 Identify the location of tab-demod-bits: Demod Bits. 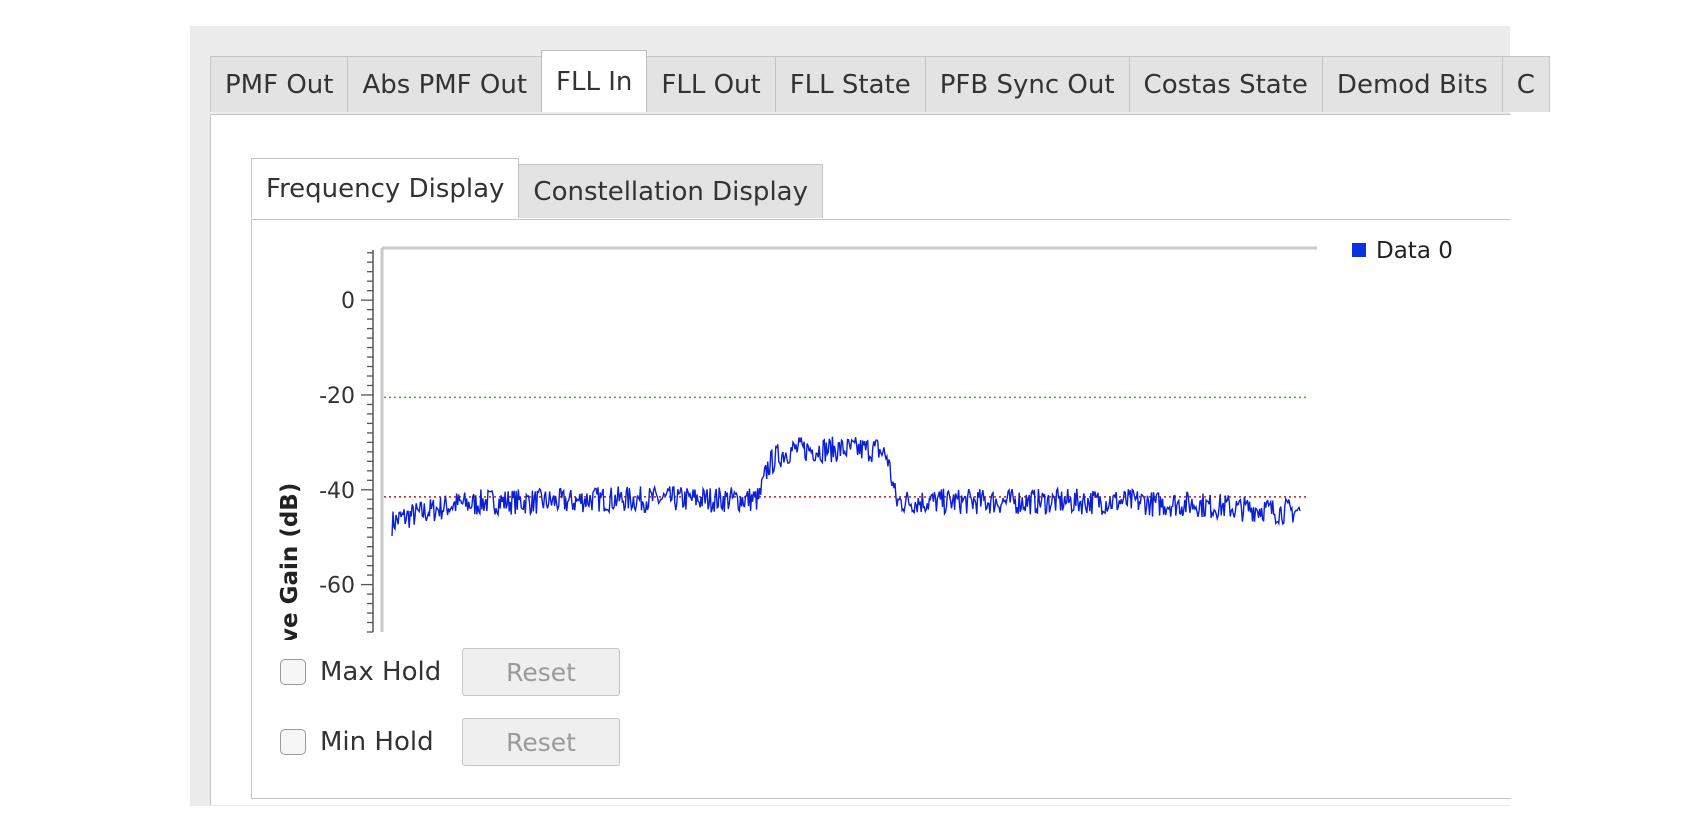
(1412, 84).